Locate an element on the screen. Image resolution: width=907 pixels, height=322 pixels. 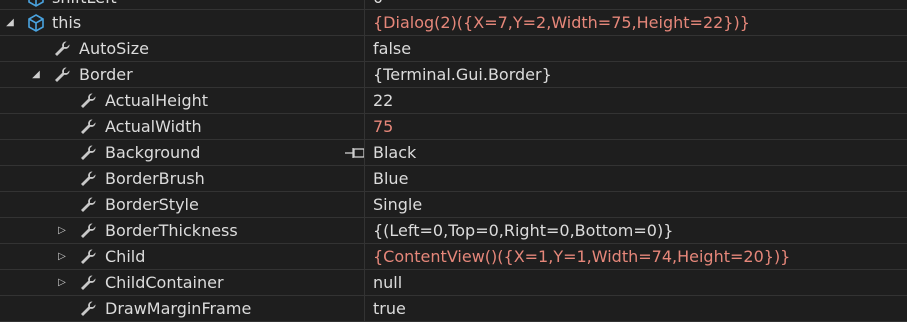
watch-row-borderstyle: BorderStyle Single is located at coordinates (453, 205).